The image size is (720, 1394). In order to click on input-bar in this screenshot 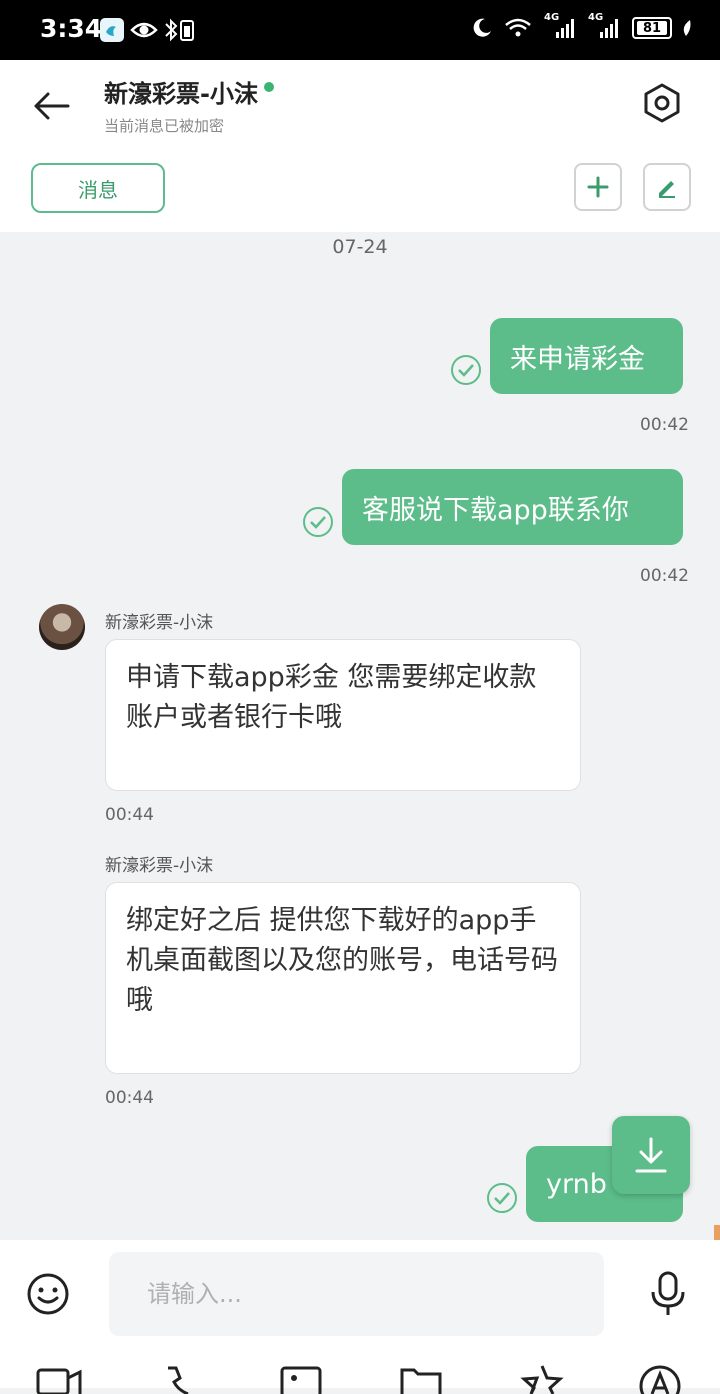, I will do `click(360, 1317)`.